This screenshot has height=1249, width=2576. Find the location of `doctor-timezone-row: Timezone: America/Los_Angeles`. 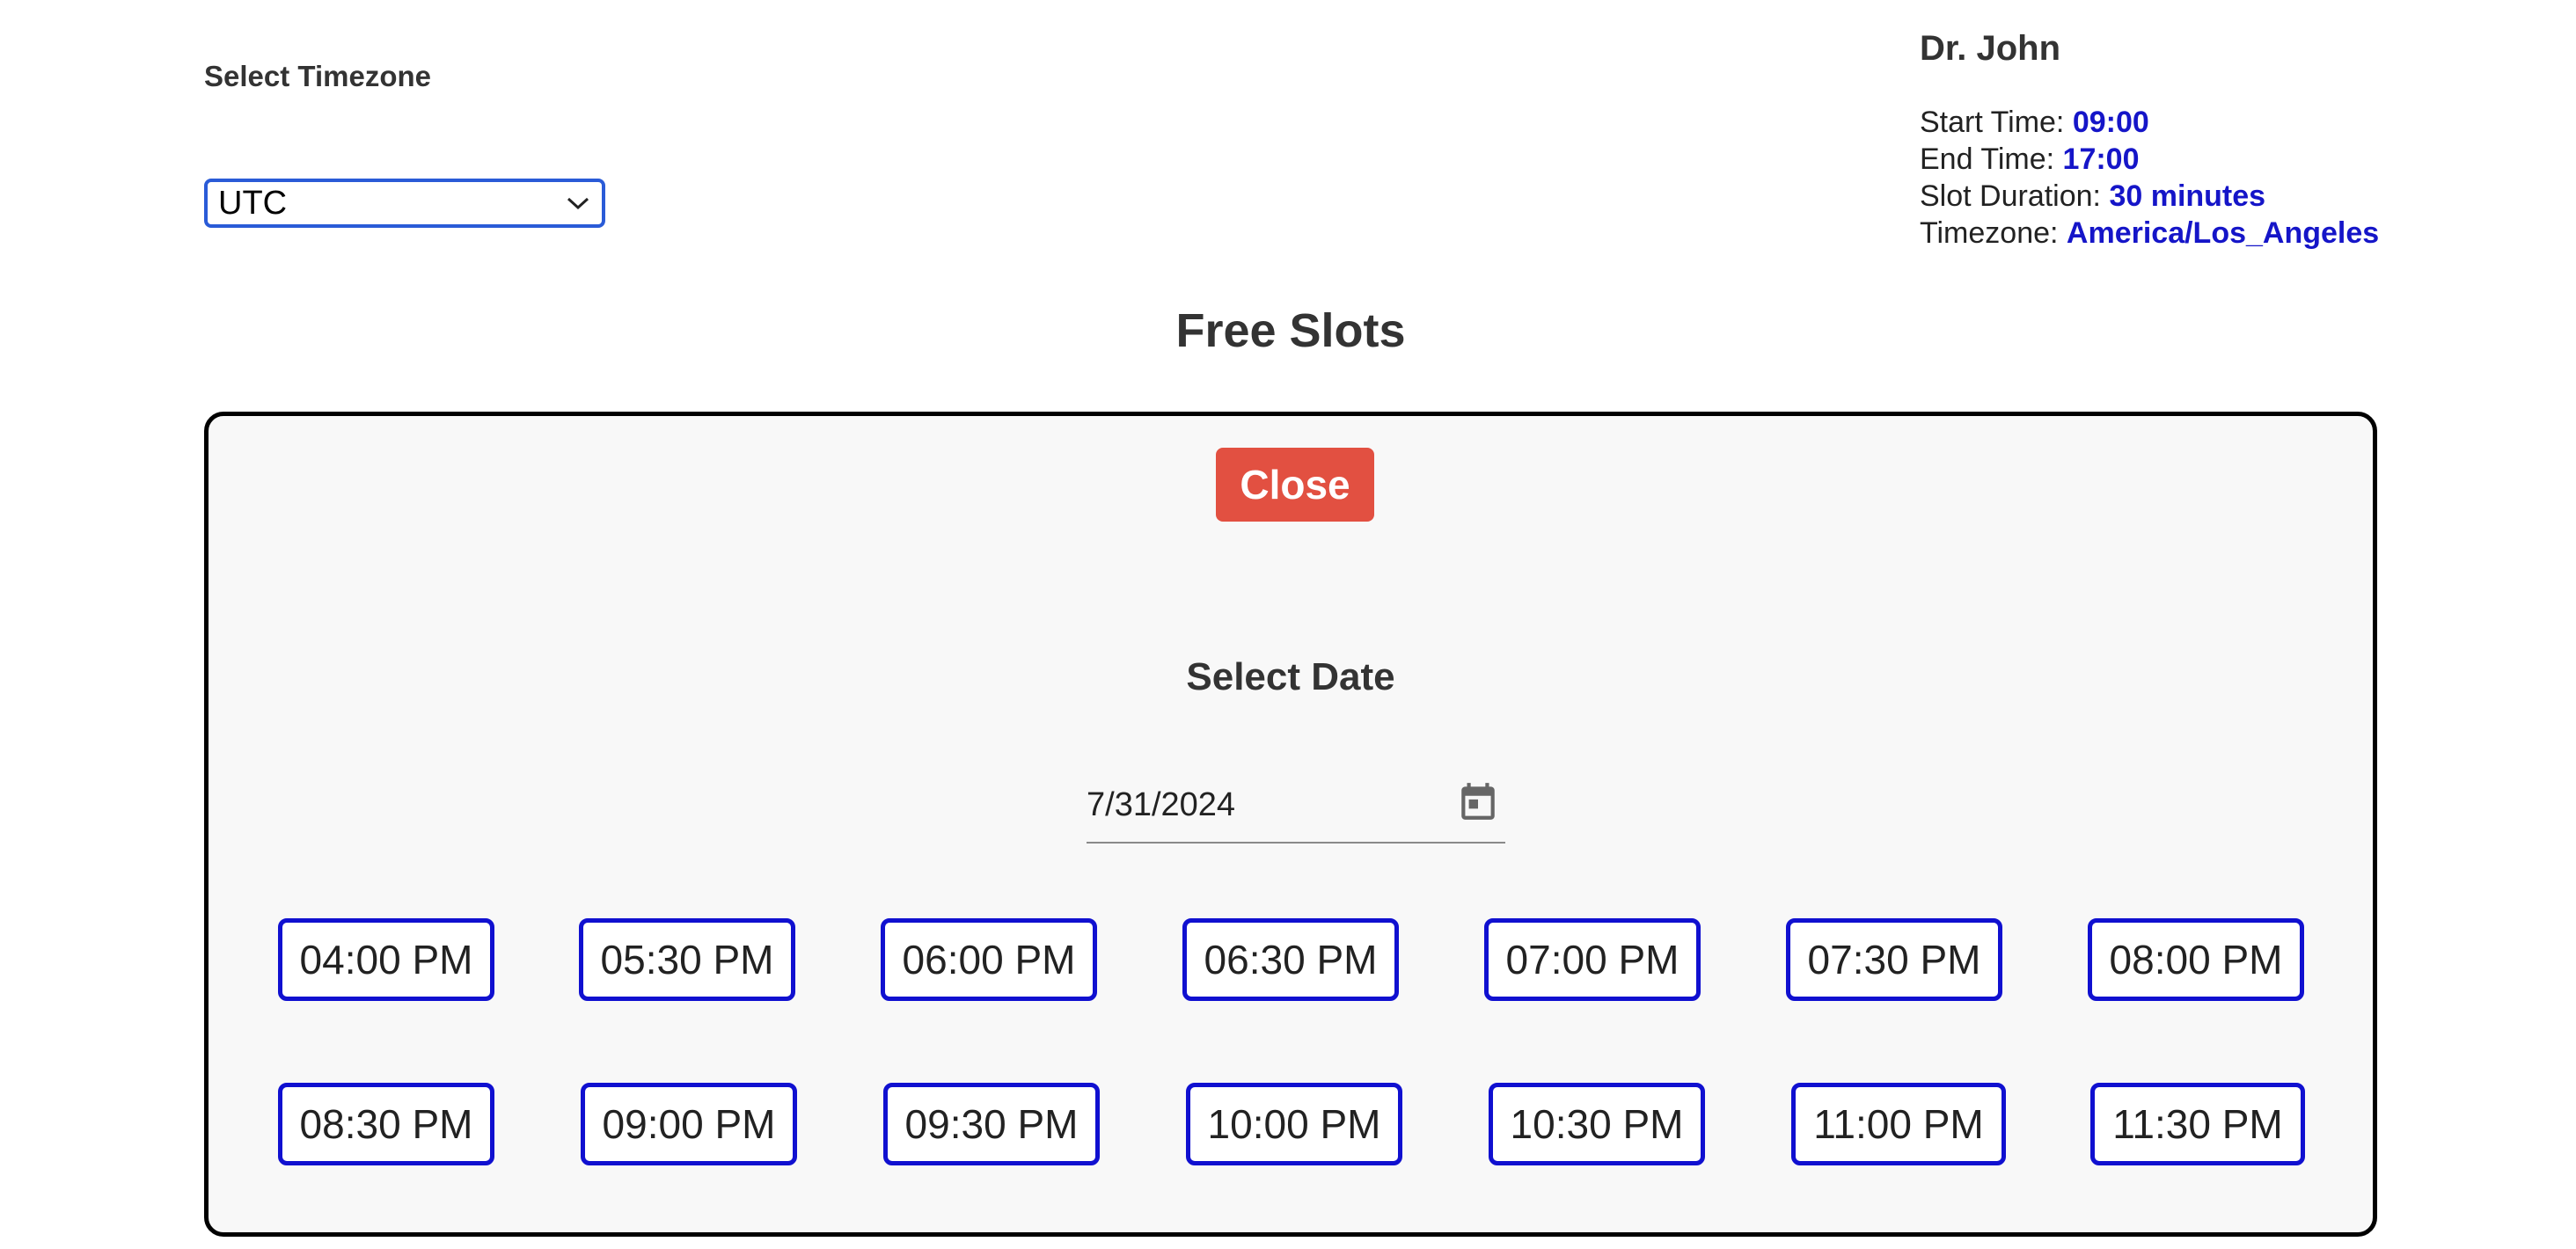

doctor-timezone-row: Timezone: America/Los_Angeles is located at coordinates (2228, 233).